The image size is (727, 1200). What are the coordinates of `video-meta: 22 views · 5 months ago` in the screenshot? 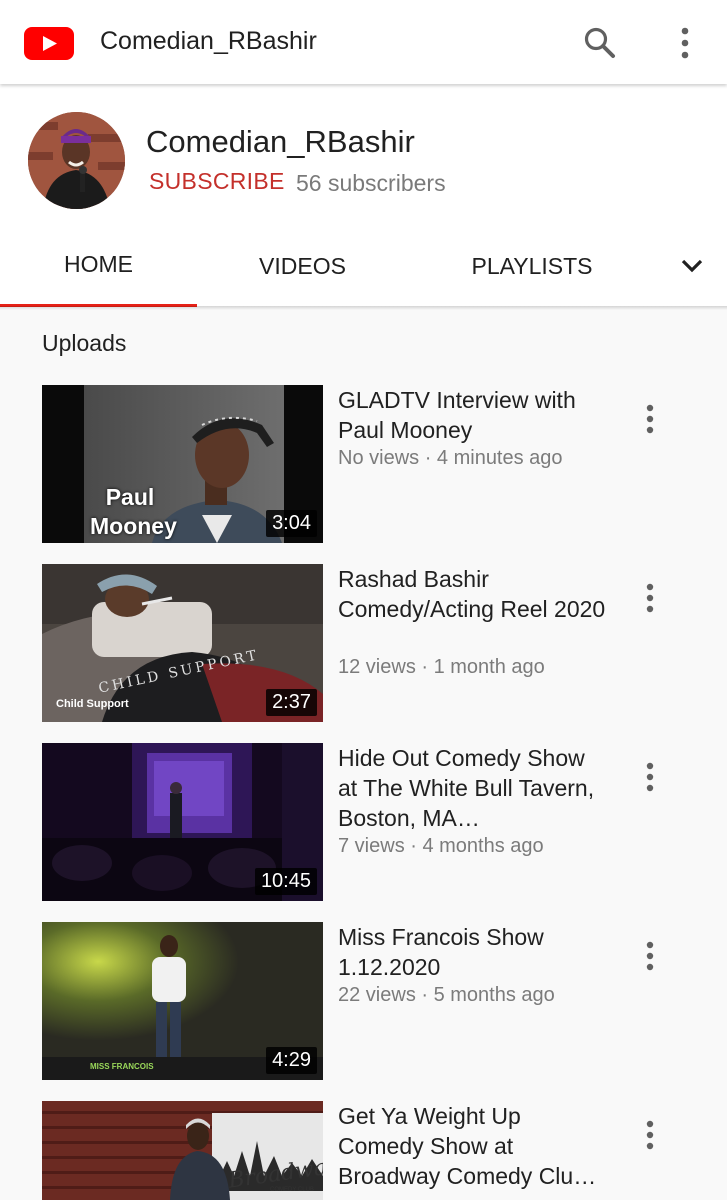 It's located at (446, 995).